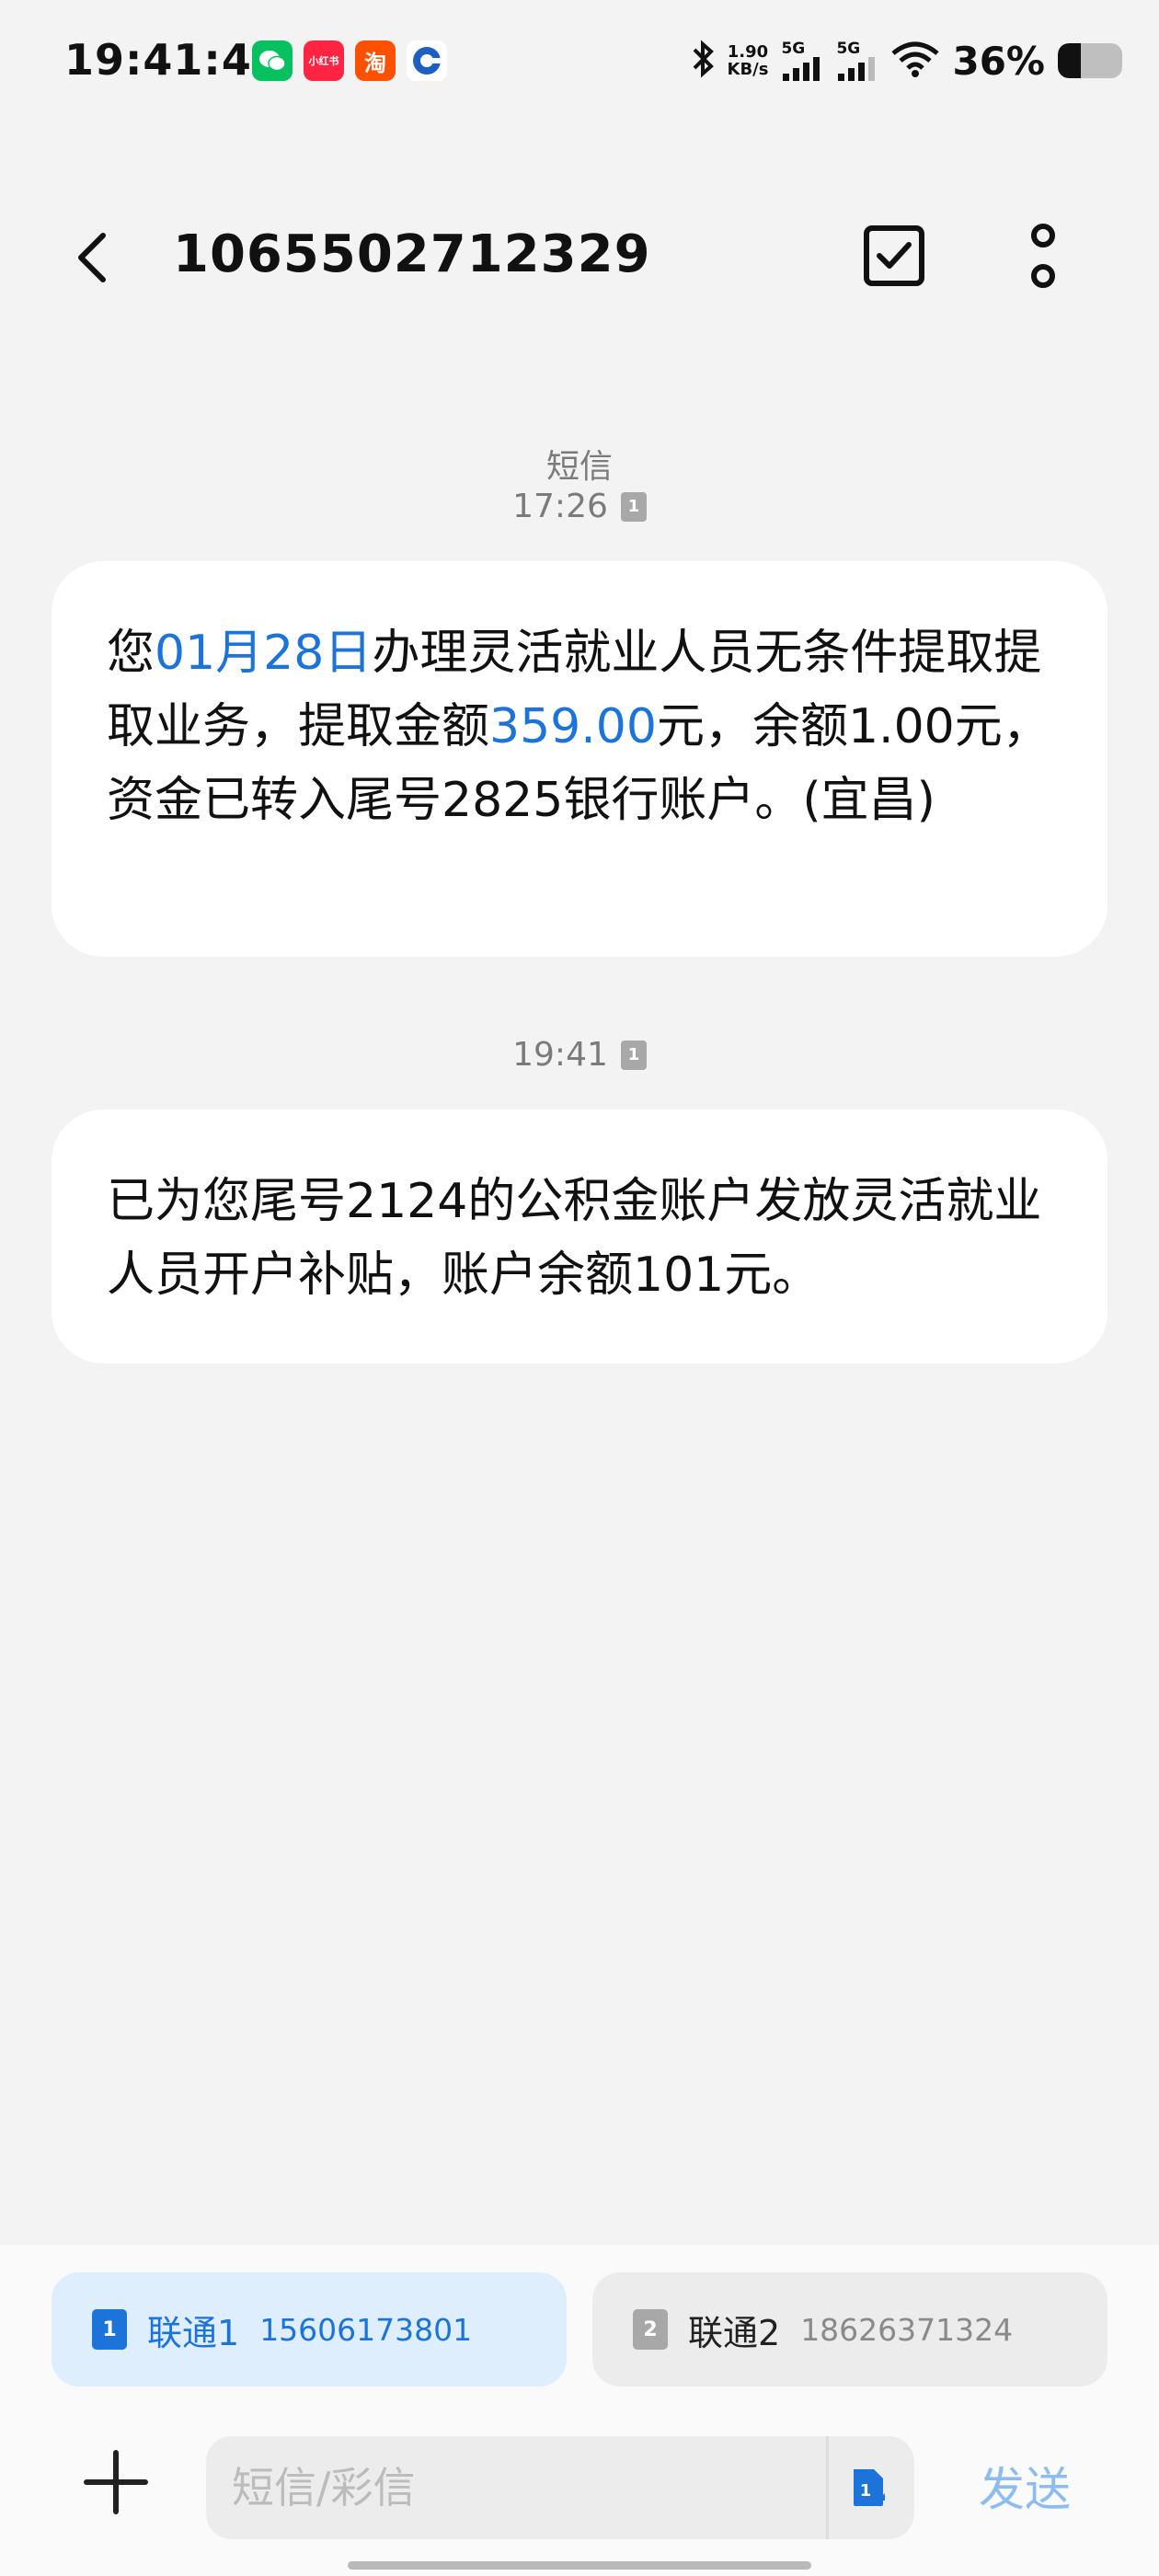 This screenshot has height=2576, width=1159. I want to click on amount-link: 359.00, so click(573, 726).